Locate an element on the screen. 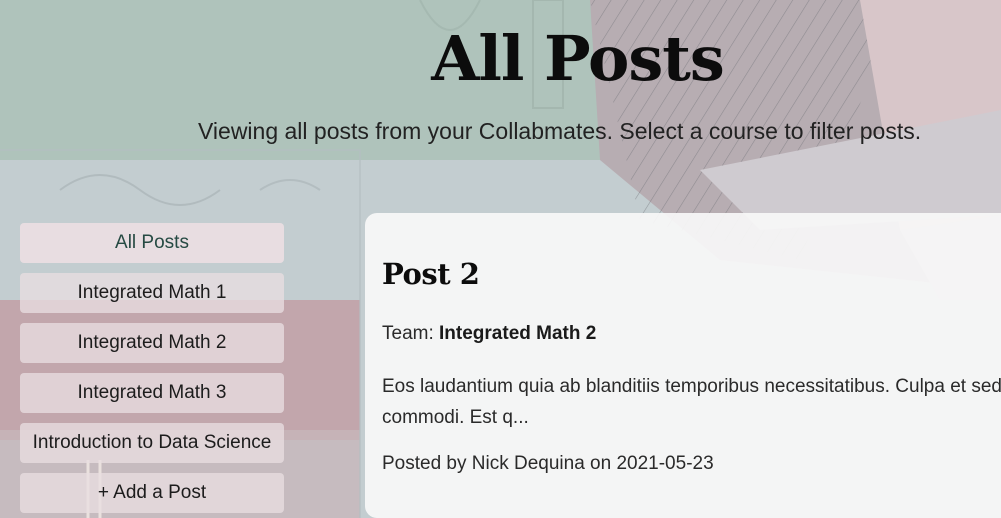 The height and width of the screenshot is (518, 1001). post-meta: Posted by Nick Dequina on 2021-05-23 is located at coordinates (548, 463).